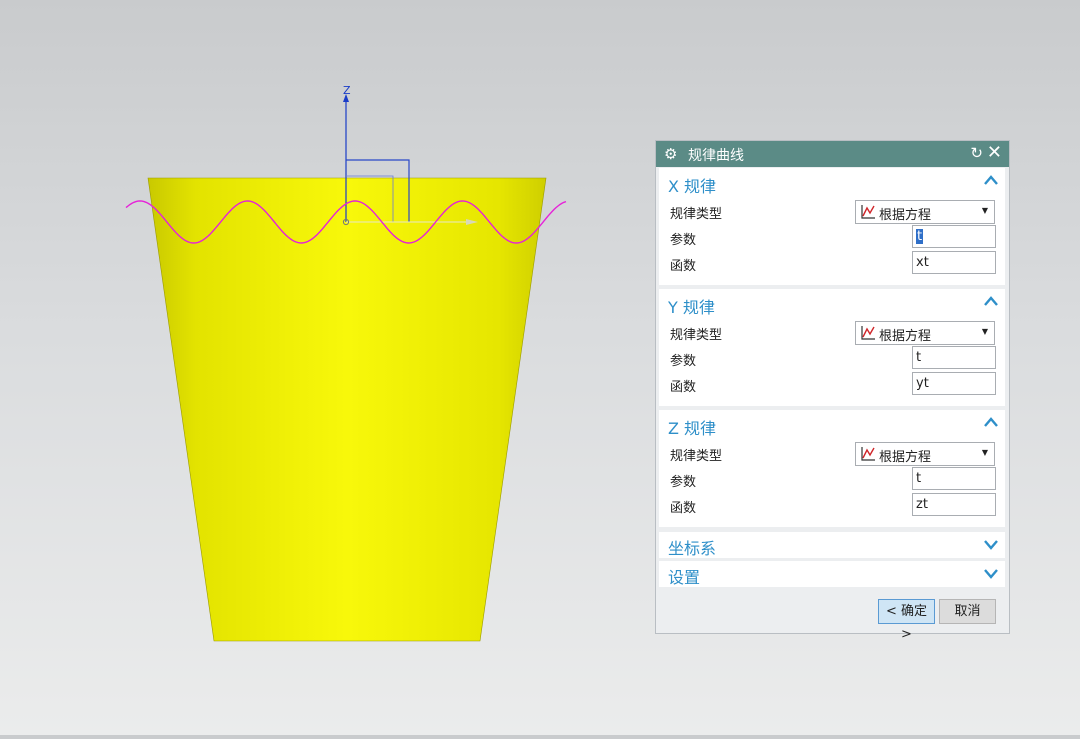 The height and width of the screenshot is (739, 1080). I want to click on z-axis-label: Z, so click(347, 90).